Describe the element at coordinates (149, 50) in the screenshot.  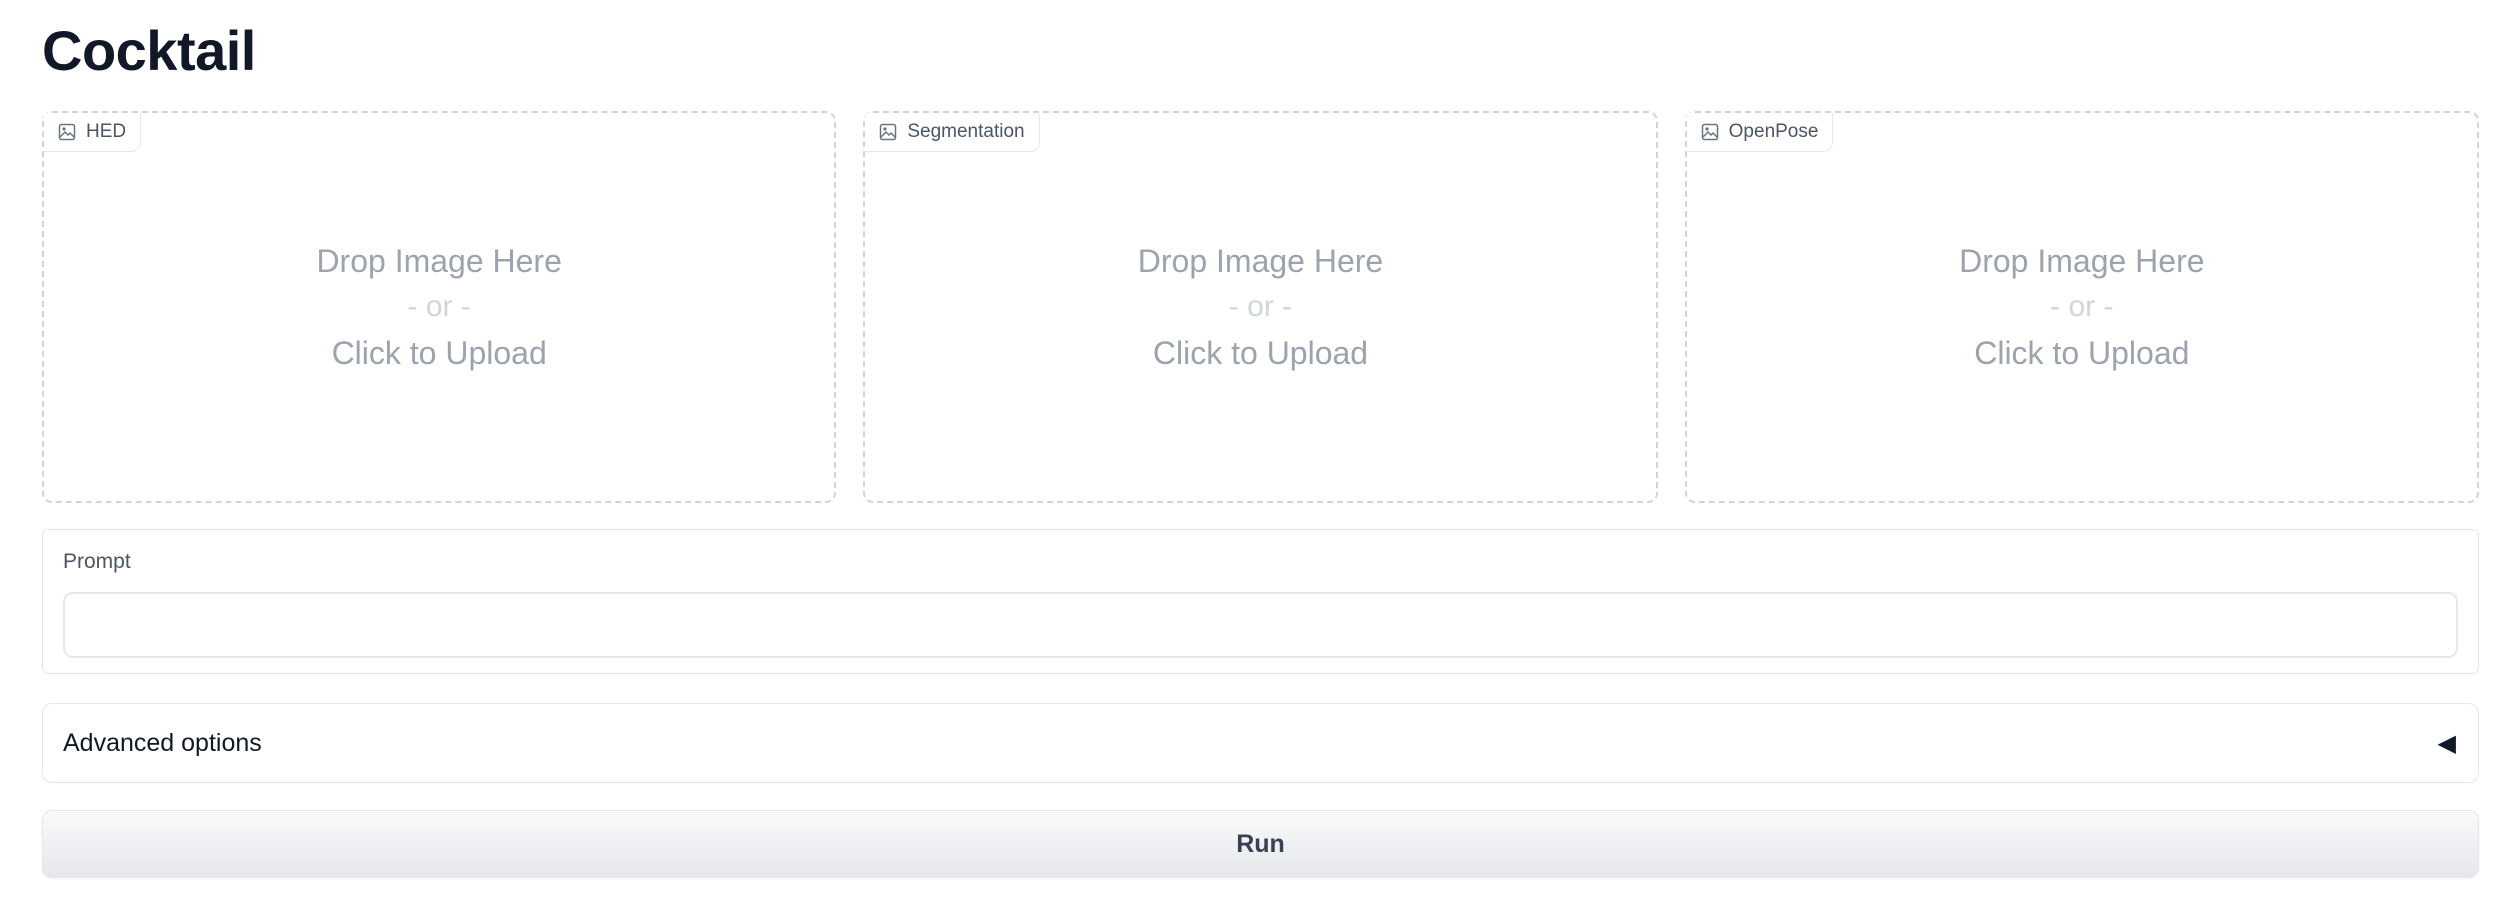
I see `page-title: Cocktail` at that location.